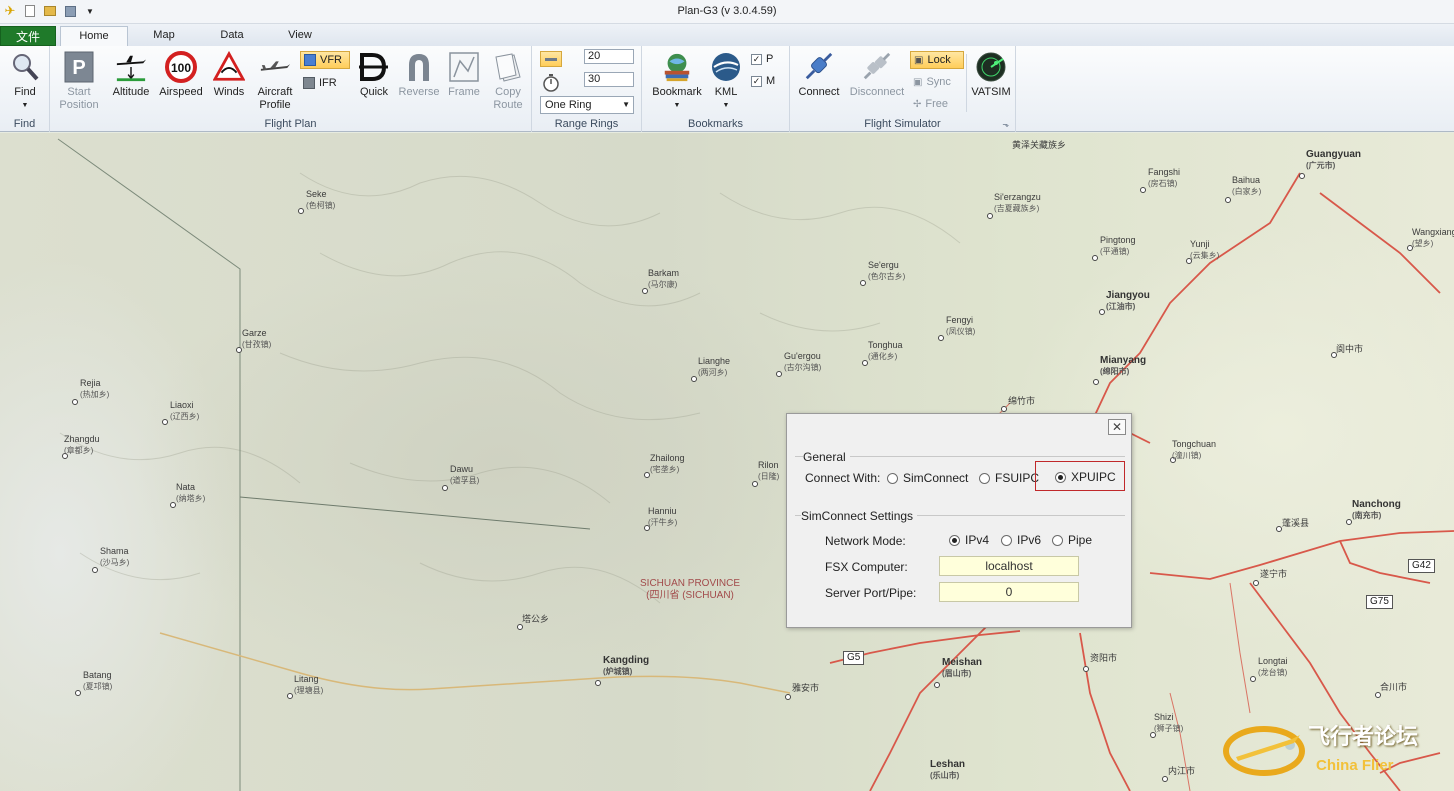  What do you see at coordinates (275, 67) in the screenshot?
I see `aircraft-icon` at bounding box center [275, 67].